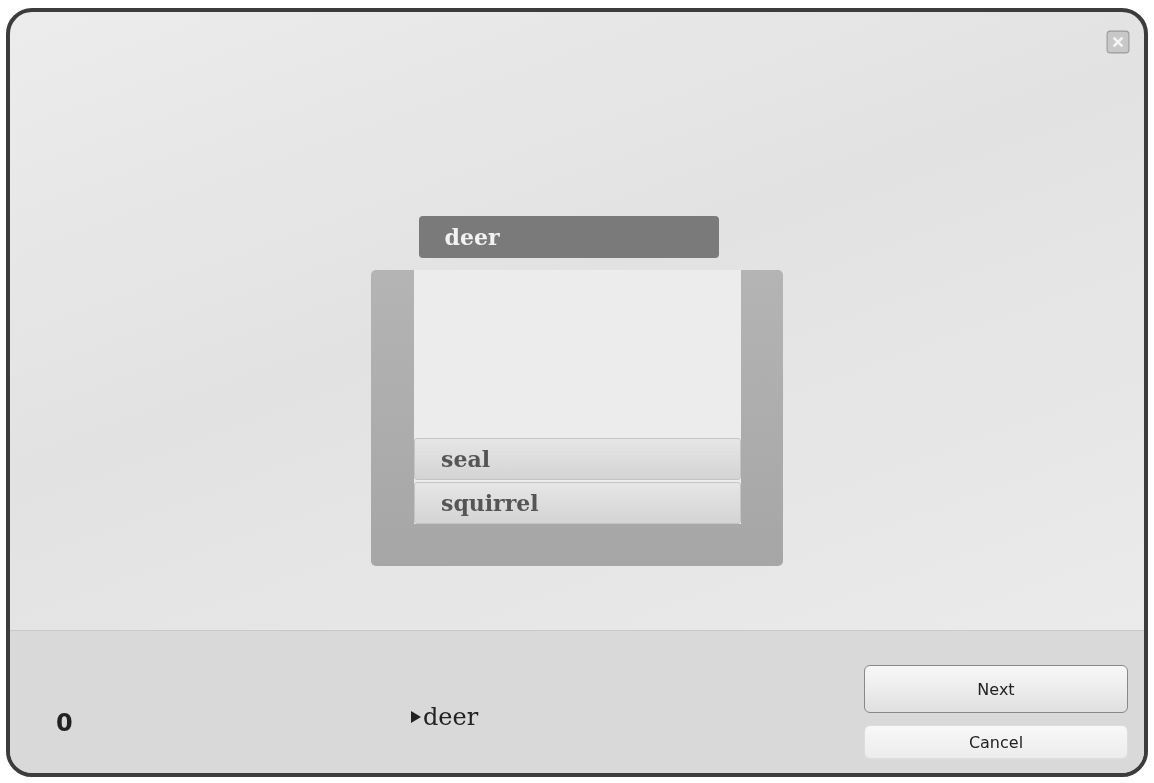  Describe the element at coordinates (416, 717) in the screenshot. I see `play-icon` at that location.